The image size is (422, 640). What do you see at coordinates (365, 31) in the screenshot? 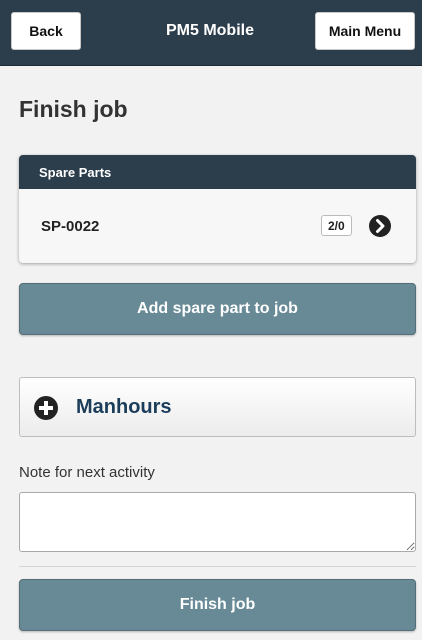
I see `main-menu-button: Main Menu` at bounding box center [365, 31].